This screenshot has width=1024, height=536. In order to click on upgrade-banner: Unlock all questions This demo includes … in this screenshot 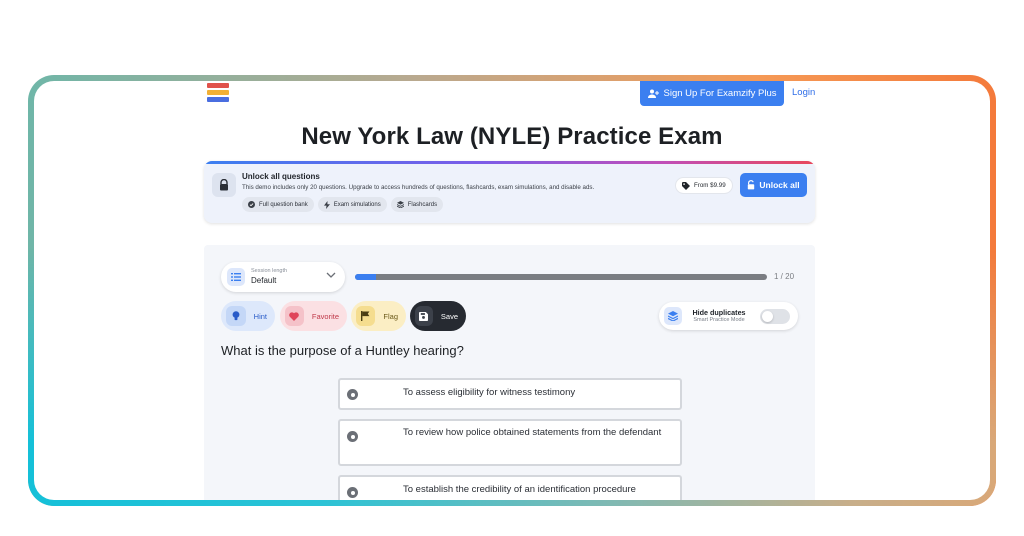, I will do `click(509, 192)`.